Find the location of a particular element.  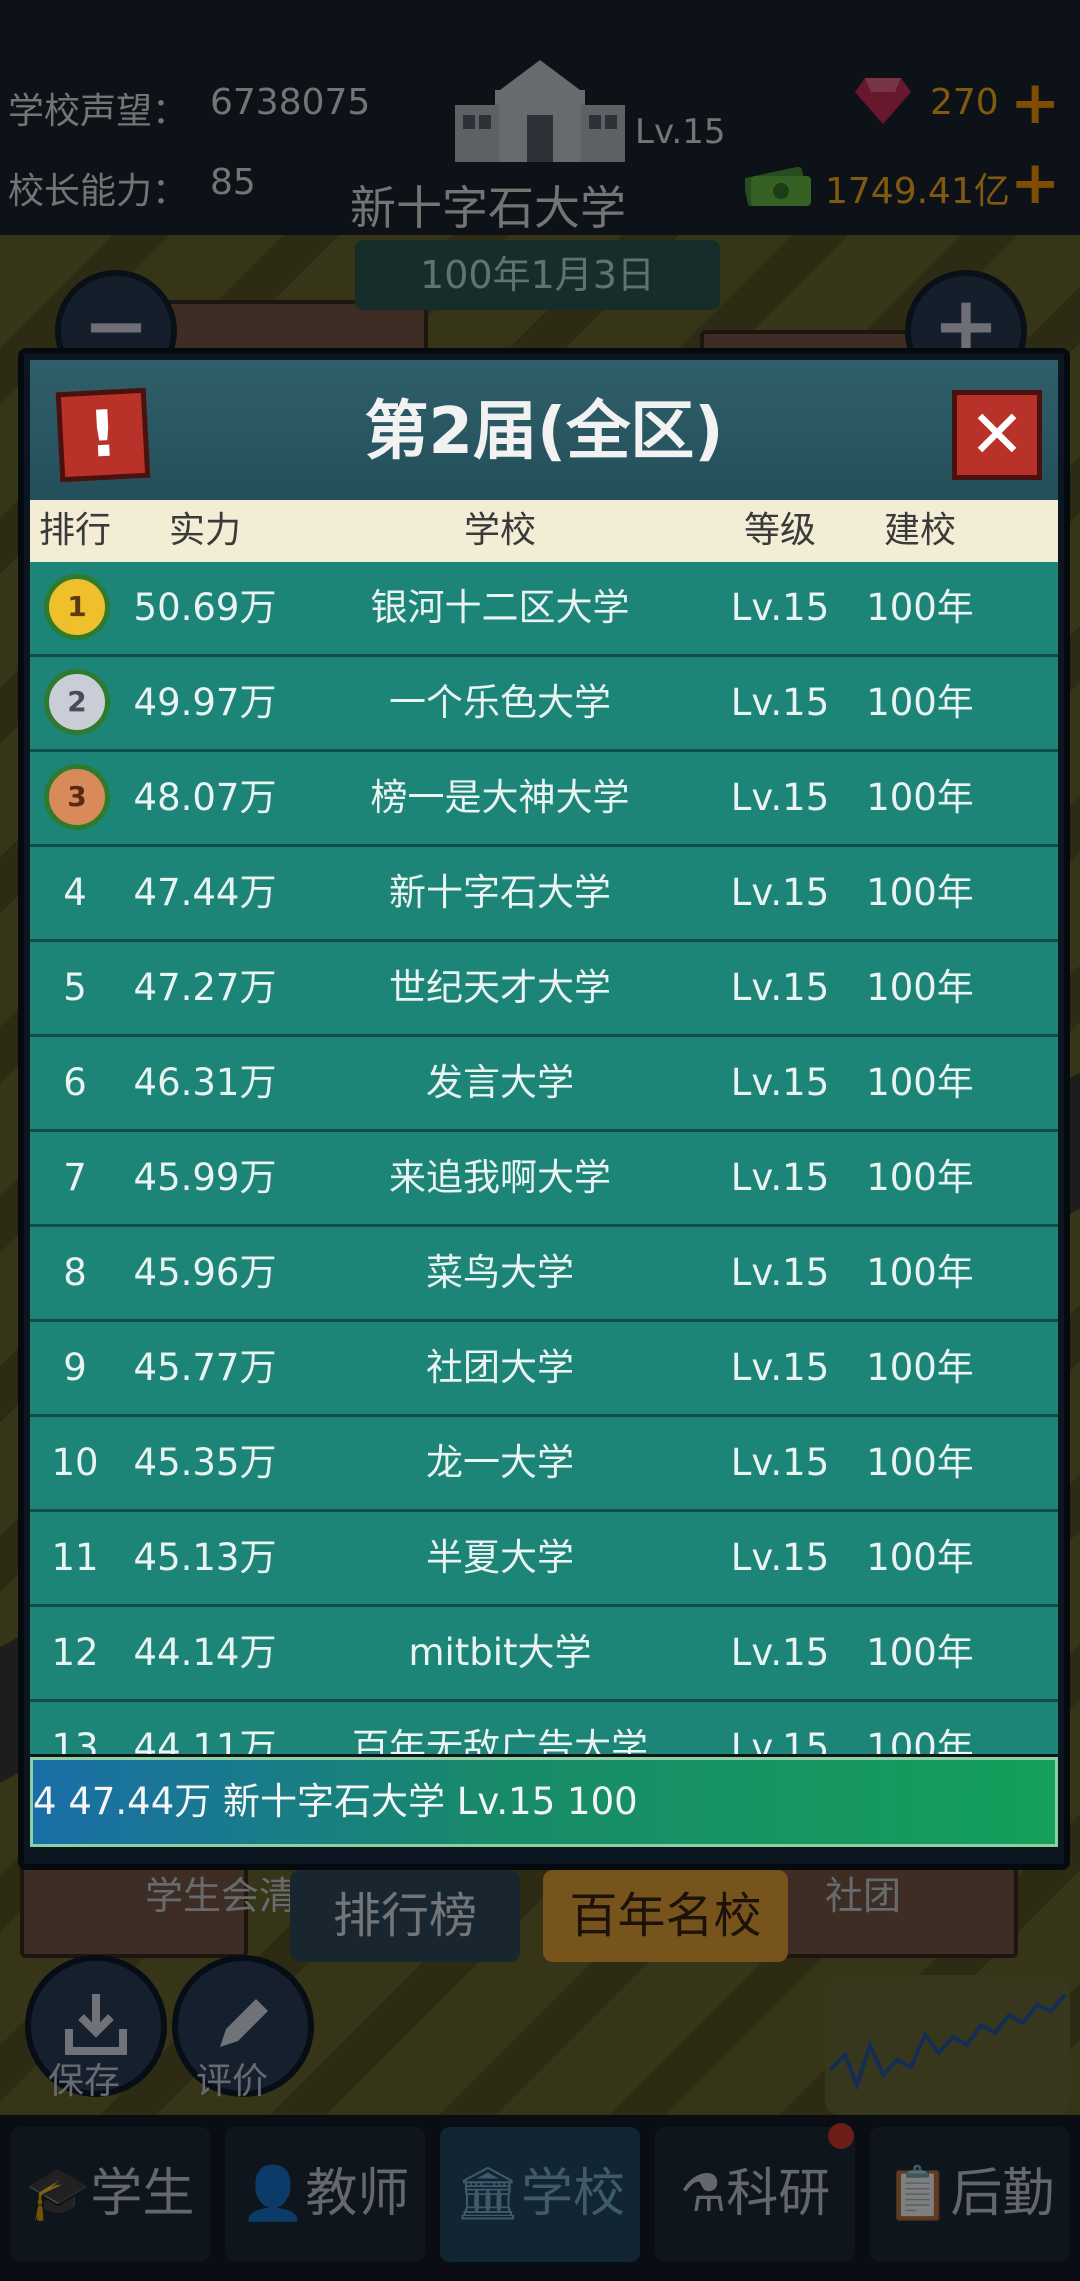

medal-gold-icon: 1 is located at coordinates (77, 607).